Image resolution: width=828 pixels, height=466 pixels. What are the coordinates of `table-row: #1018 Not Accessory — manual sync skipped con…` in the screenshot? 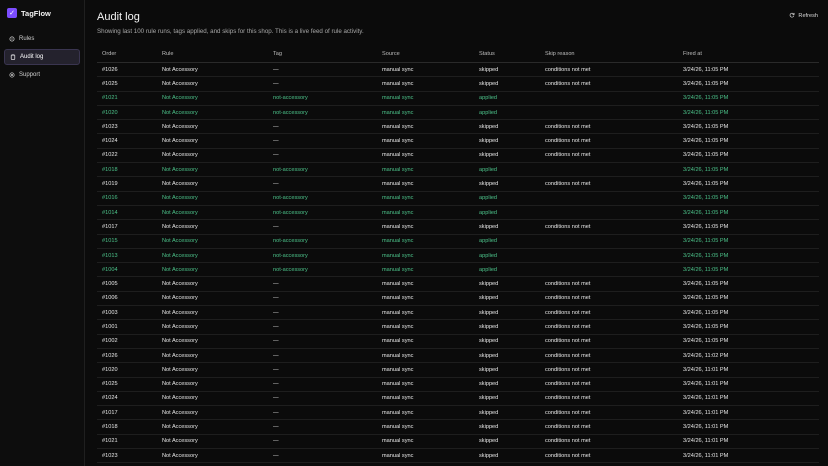 It's located at (458, 427).